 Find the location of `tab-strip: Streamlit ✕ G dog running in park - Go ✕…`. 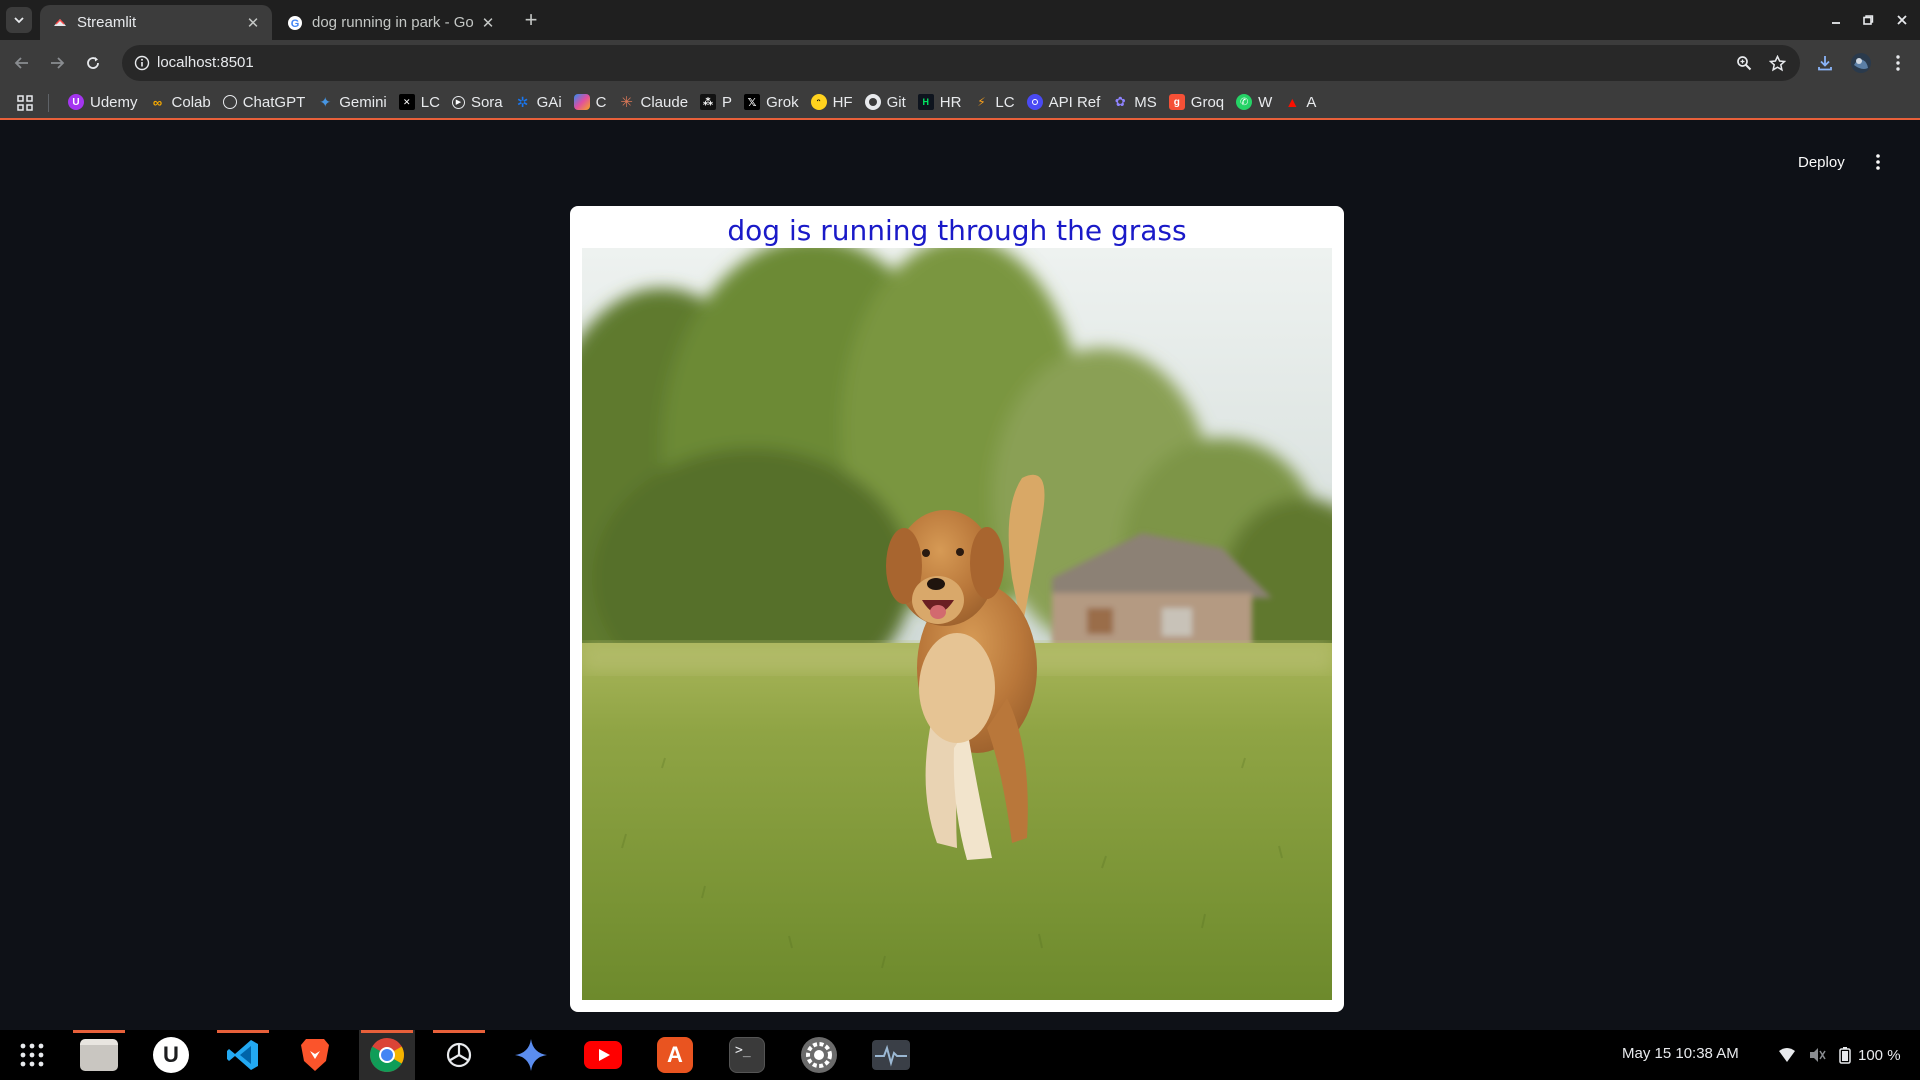

tab-strip: Streamlit ✕ G dog running in park - Go ✕… is located at coordinates (960, 20).